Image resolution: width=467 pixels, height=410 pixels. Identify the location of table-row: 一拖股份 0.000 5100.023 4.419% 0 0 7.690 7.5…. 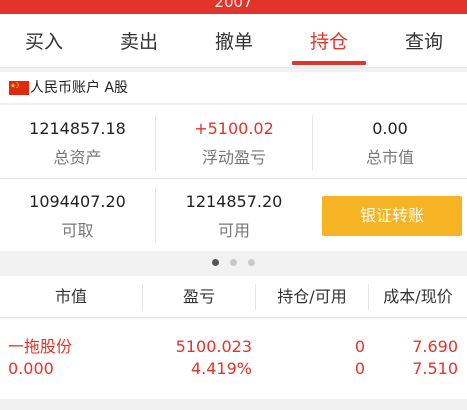
(233, 348).